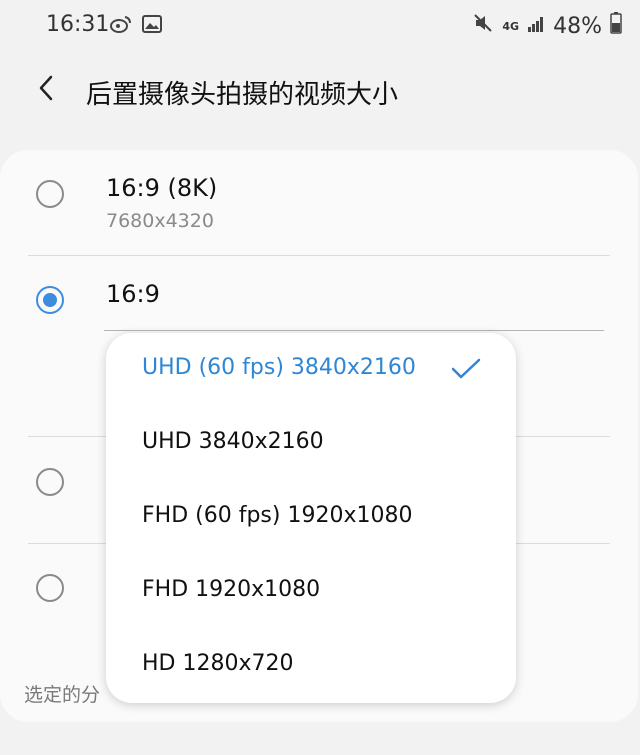 The image size is (640, 755). Describe the element at coordinates (160, 221) in the screenshot. I see `option-subtitle: 7680x4320` at that location.